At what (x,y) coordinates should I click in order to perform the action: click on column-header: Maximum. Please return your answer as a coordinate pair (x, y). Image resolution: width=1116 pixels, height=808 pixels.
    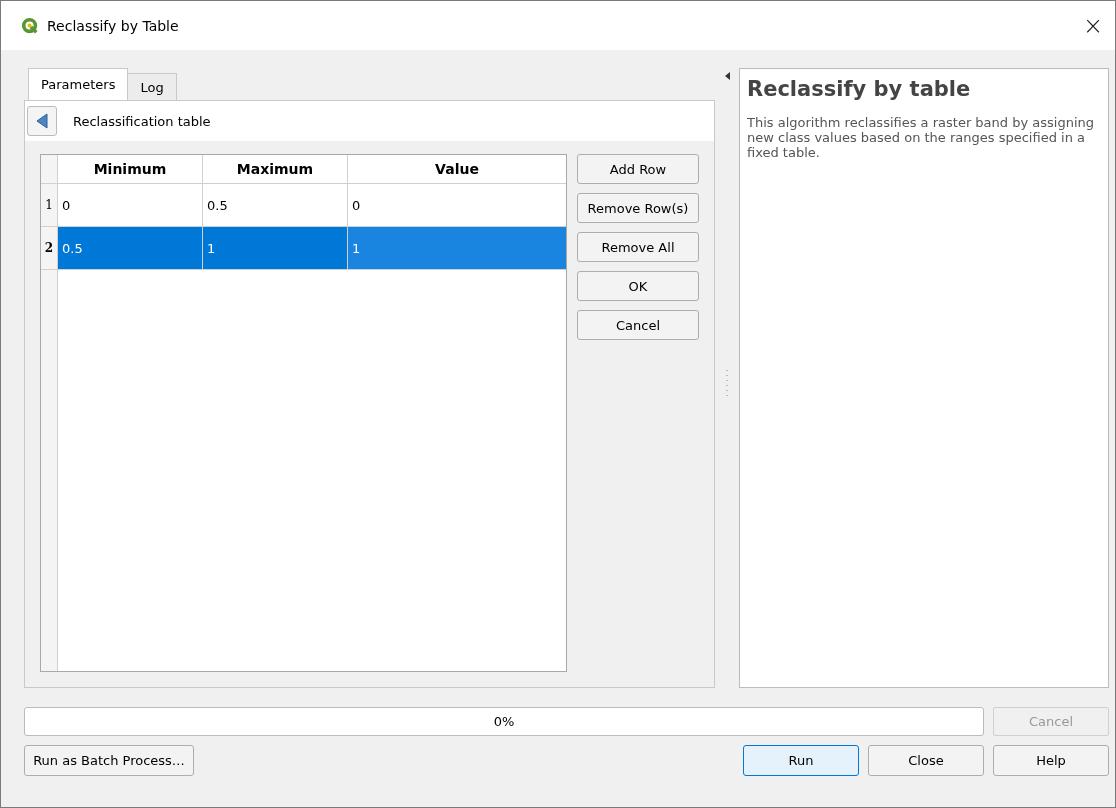
    Looking at the image, I should click on (275, 169).